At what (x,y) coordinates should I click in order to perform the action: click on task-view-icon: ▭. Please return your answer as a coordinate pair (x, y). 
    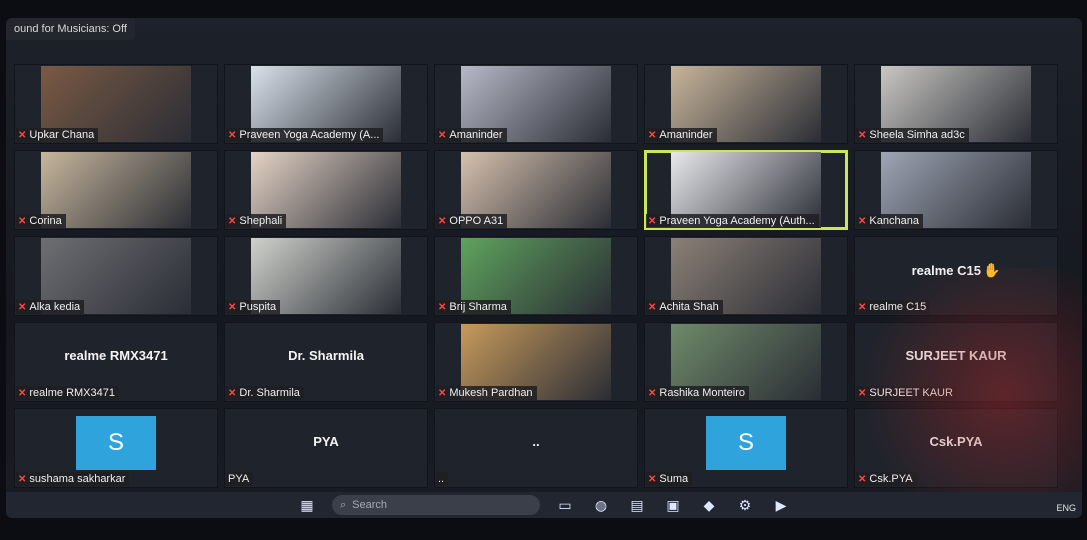
    Looking at the image, I should click on (565, 505).